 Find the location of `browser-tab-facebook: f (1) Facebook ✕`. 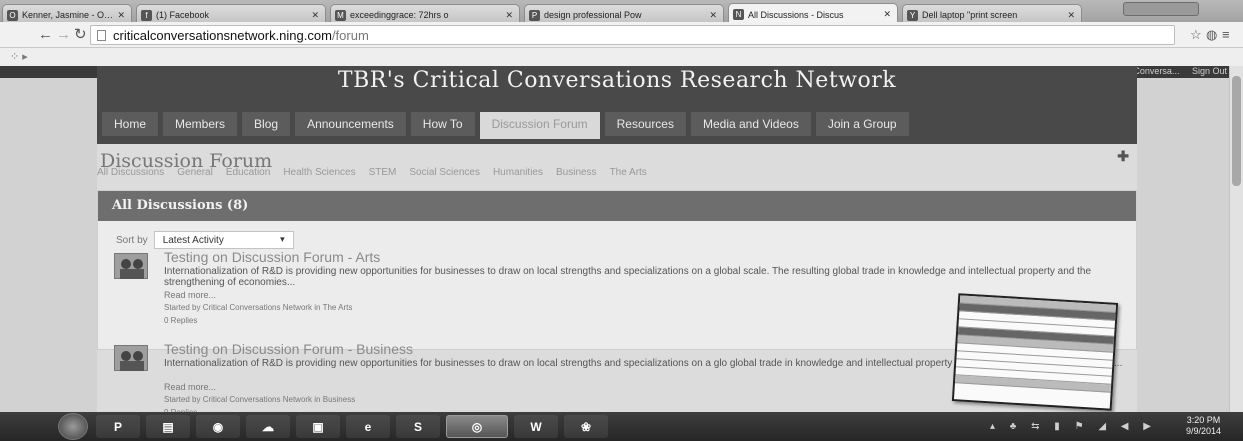

browser-tab-facebook: f (1) Facebook ✕ is located at coordinates (231, 13).